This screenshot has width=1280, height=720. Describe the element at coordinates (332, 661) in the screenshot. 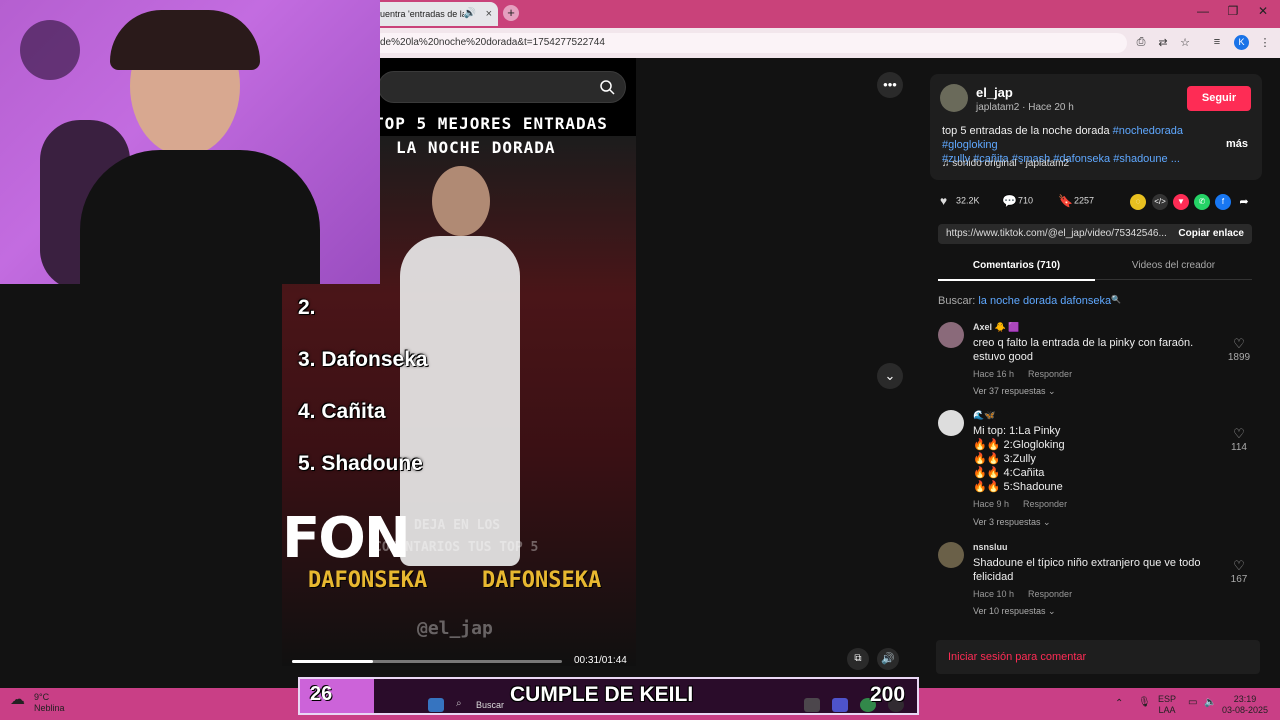

I see `video-progress-fill` at that location.